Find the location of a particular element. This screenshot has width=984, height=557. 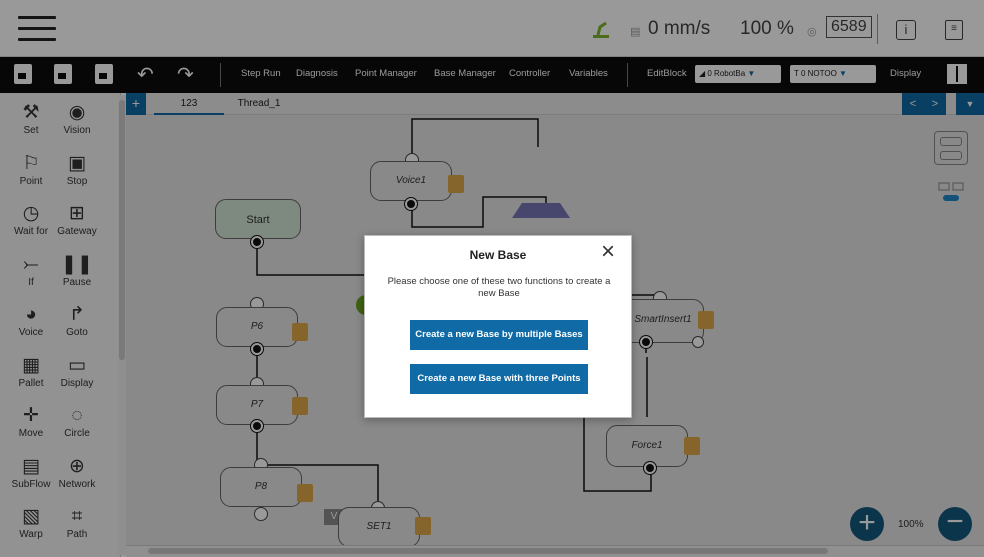

create-base-by-multiple-bases-button: Create a new Base by multiple Bases is located at coordinates (499, 335).